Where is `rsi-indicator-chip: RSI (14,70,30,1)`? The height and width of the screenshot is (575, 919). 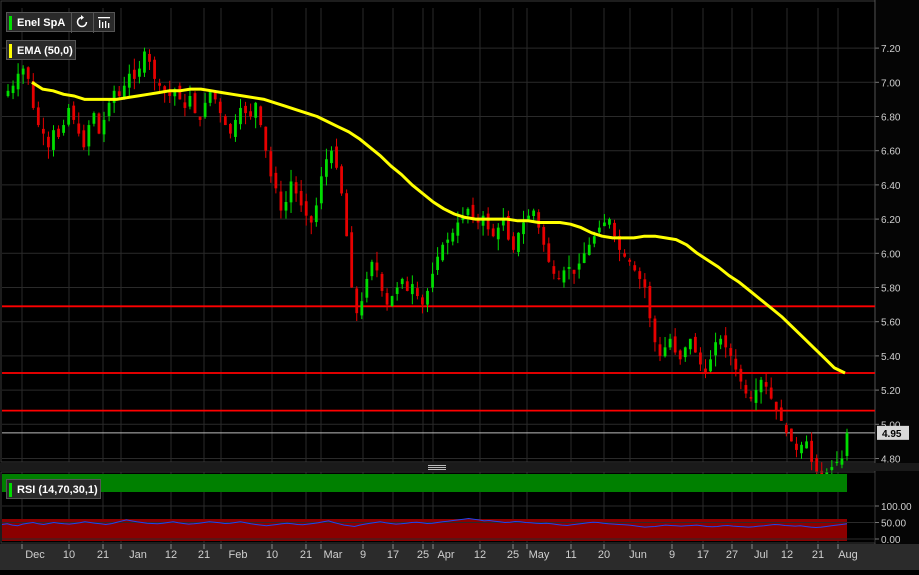
rsi-indicator-chip: RSI (14,70,30,1) is located at coordinates (53, 489).